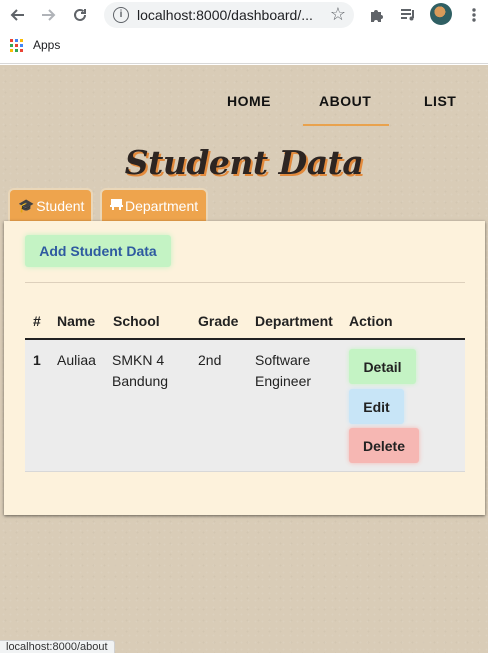 Image resolution: width=488 pixels, height=653 pixels. Describe the element at coordinates (244, 32) in the screenshot. I see `browser-chrome: i localhost:8000/dashboard/... ☆ Apps` at that location.